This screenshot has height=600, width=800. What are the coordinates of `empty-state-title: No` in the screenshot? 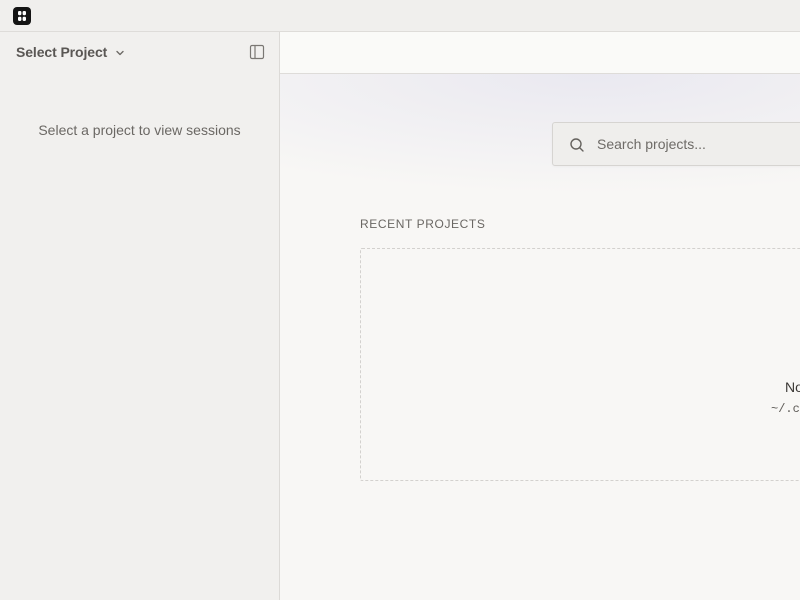 It's located at (792, 387).